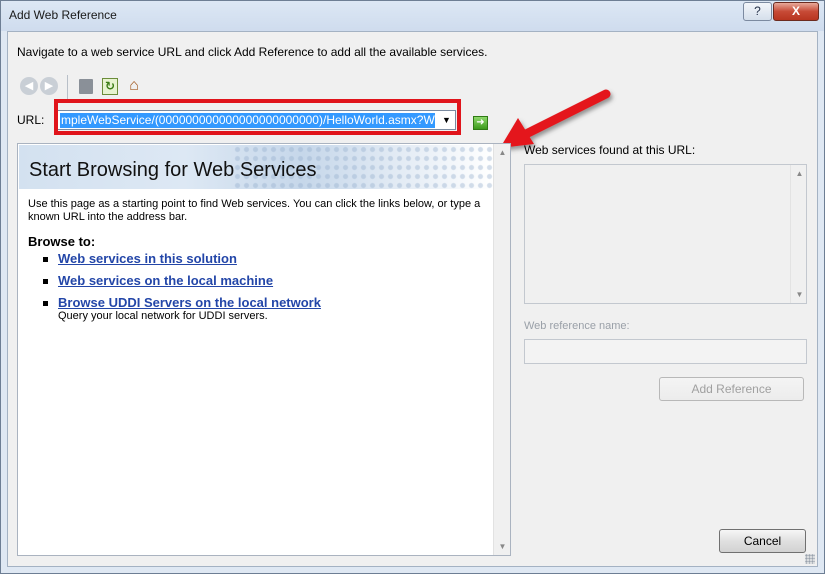 The height and width of the screenshot is (574, 825). Describe the element at coordinates (412, 16) in the screenshot. I see `title-bar: Add Web Reference ? X` at that location.